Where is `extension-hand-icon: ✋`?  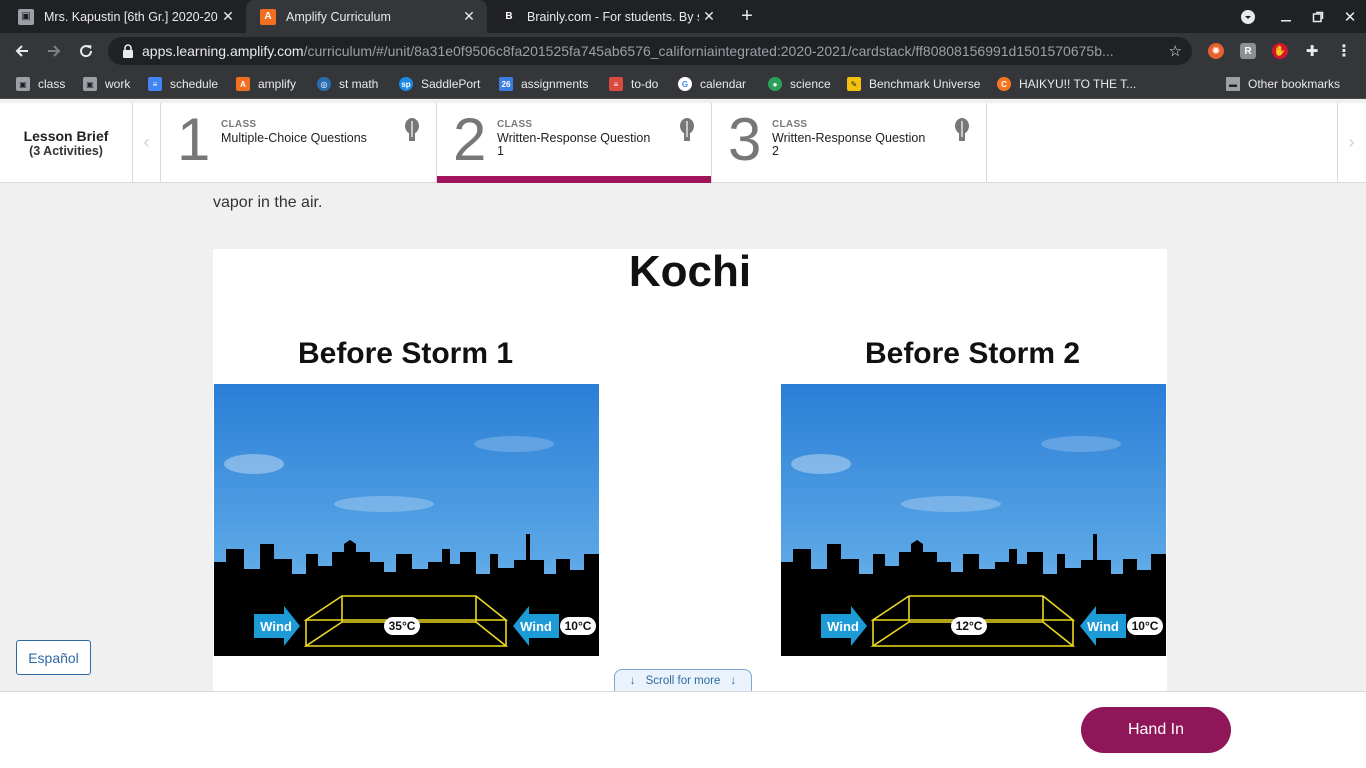
extension-hand-icon: ✋ is located at coordinates (1280, 51).